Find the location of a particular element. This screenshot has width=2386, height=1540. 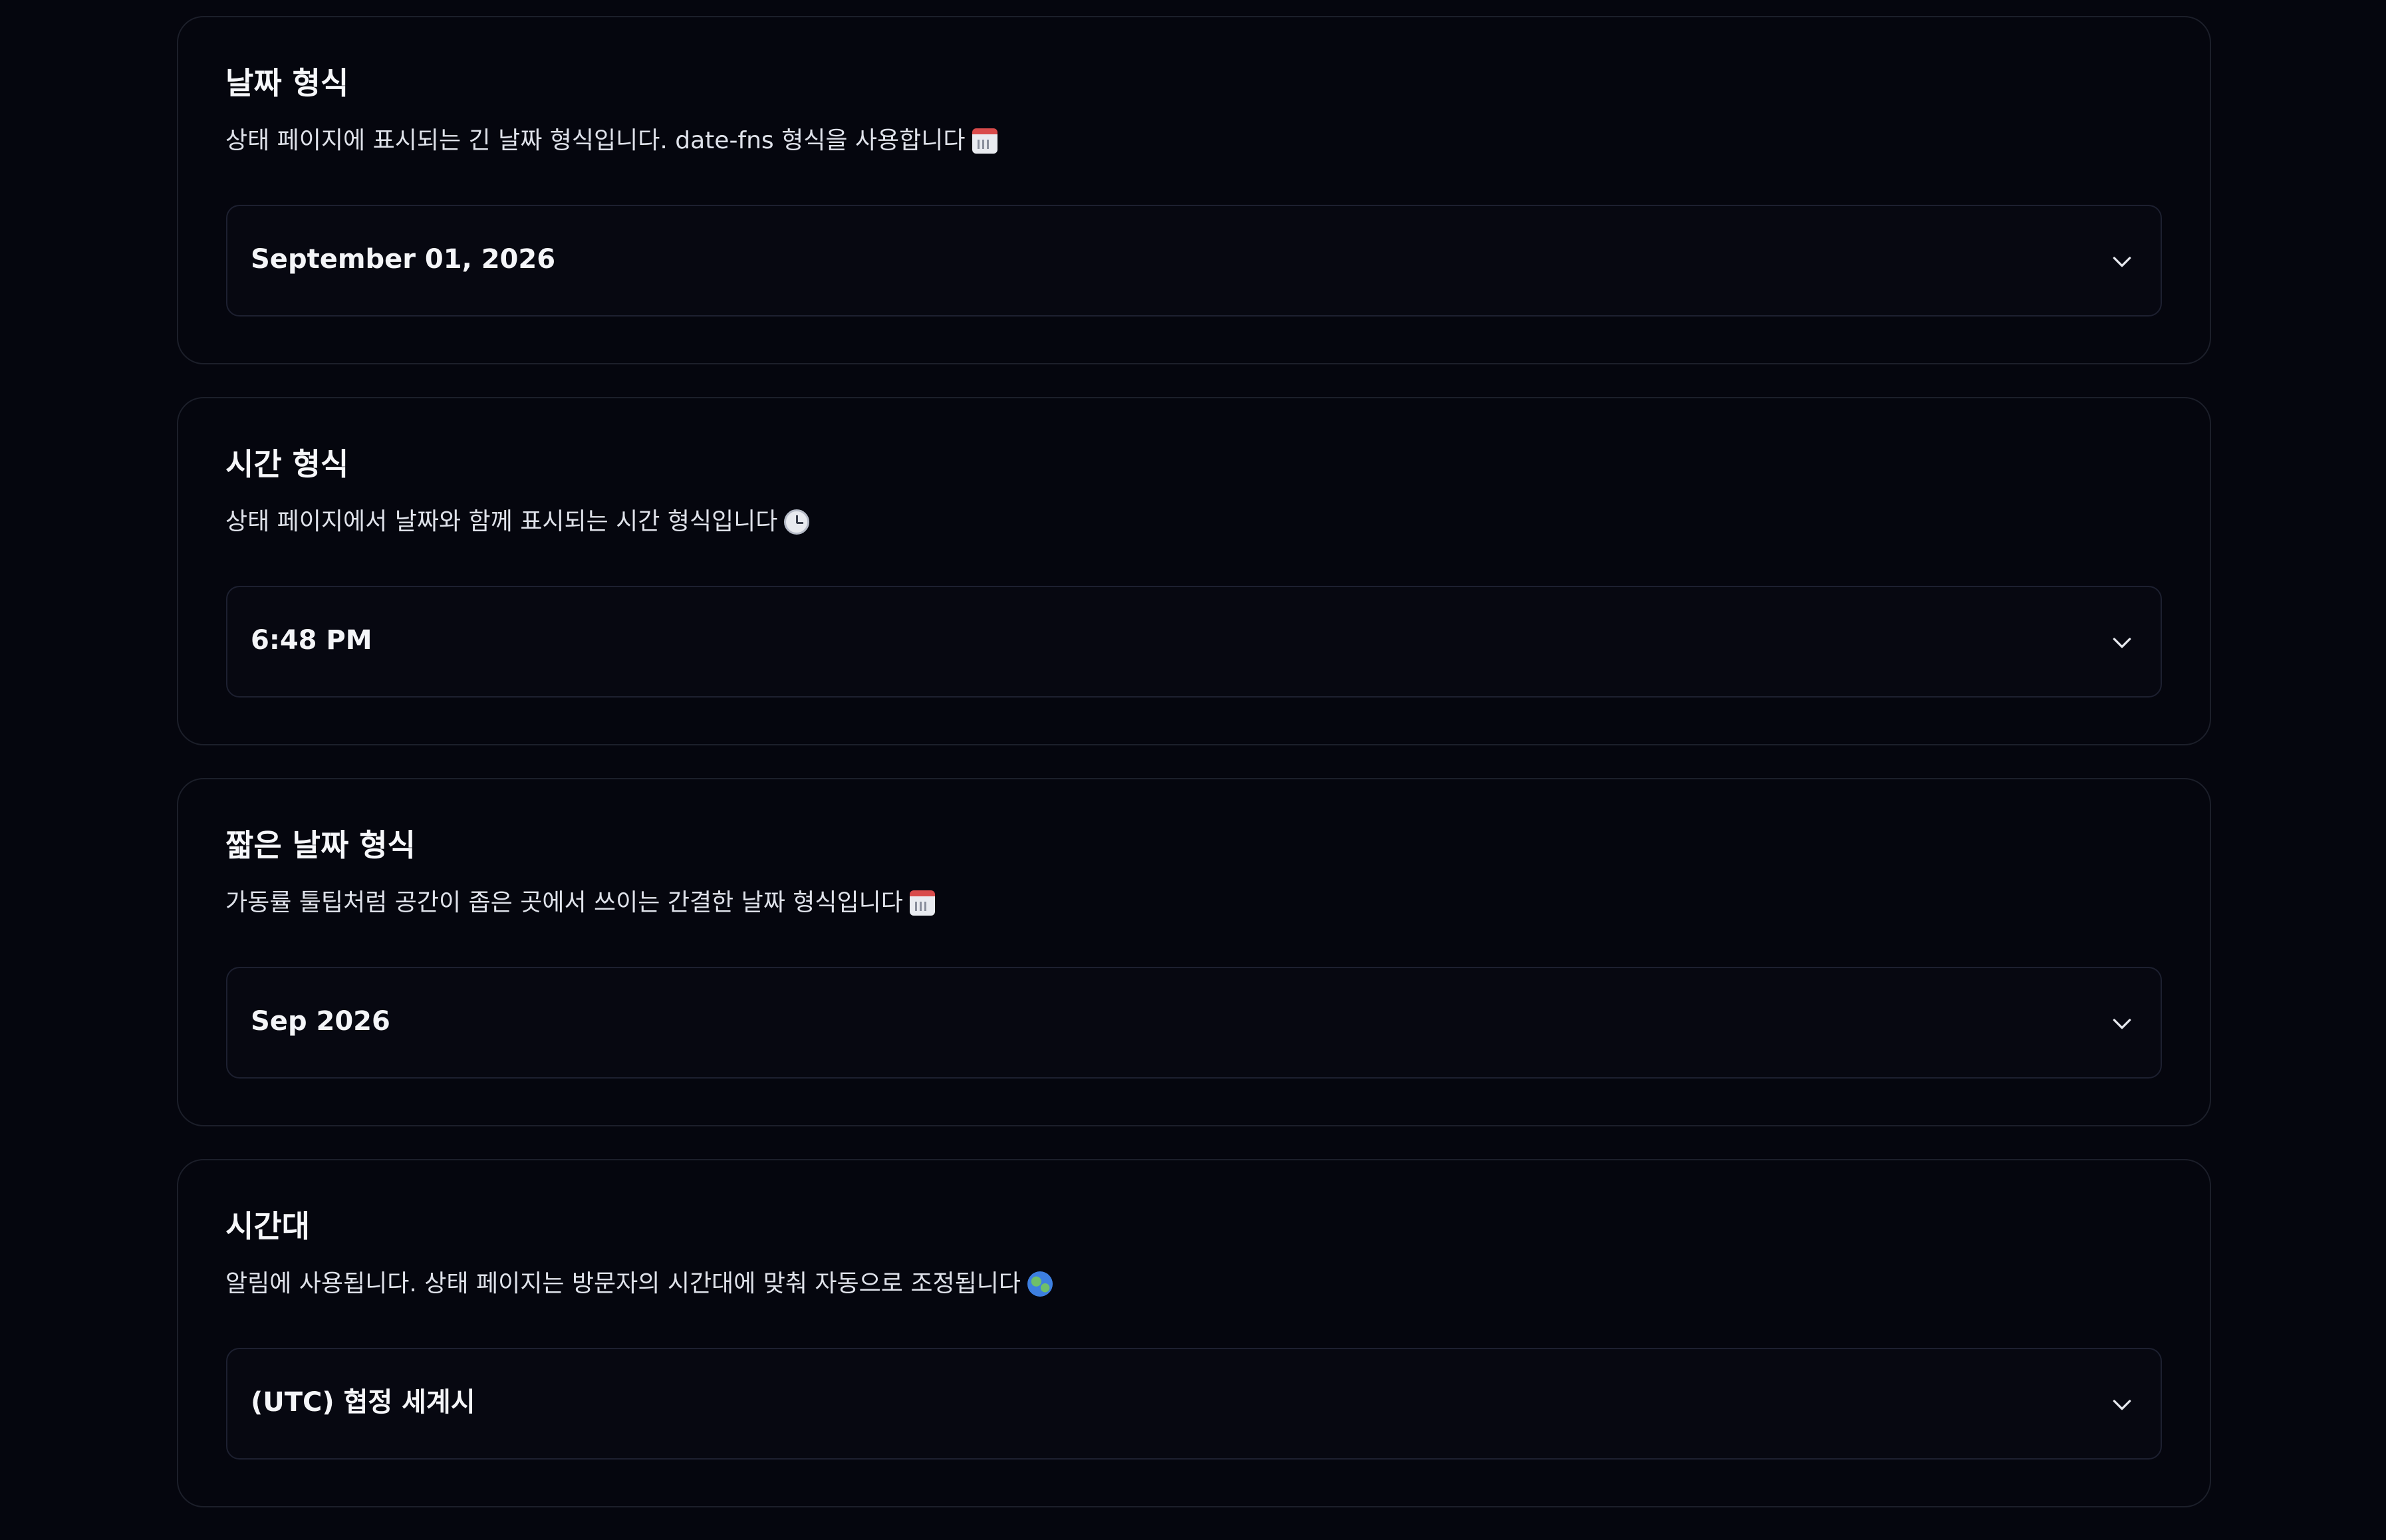

clock-icon is located at coordinates (797, 522).